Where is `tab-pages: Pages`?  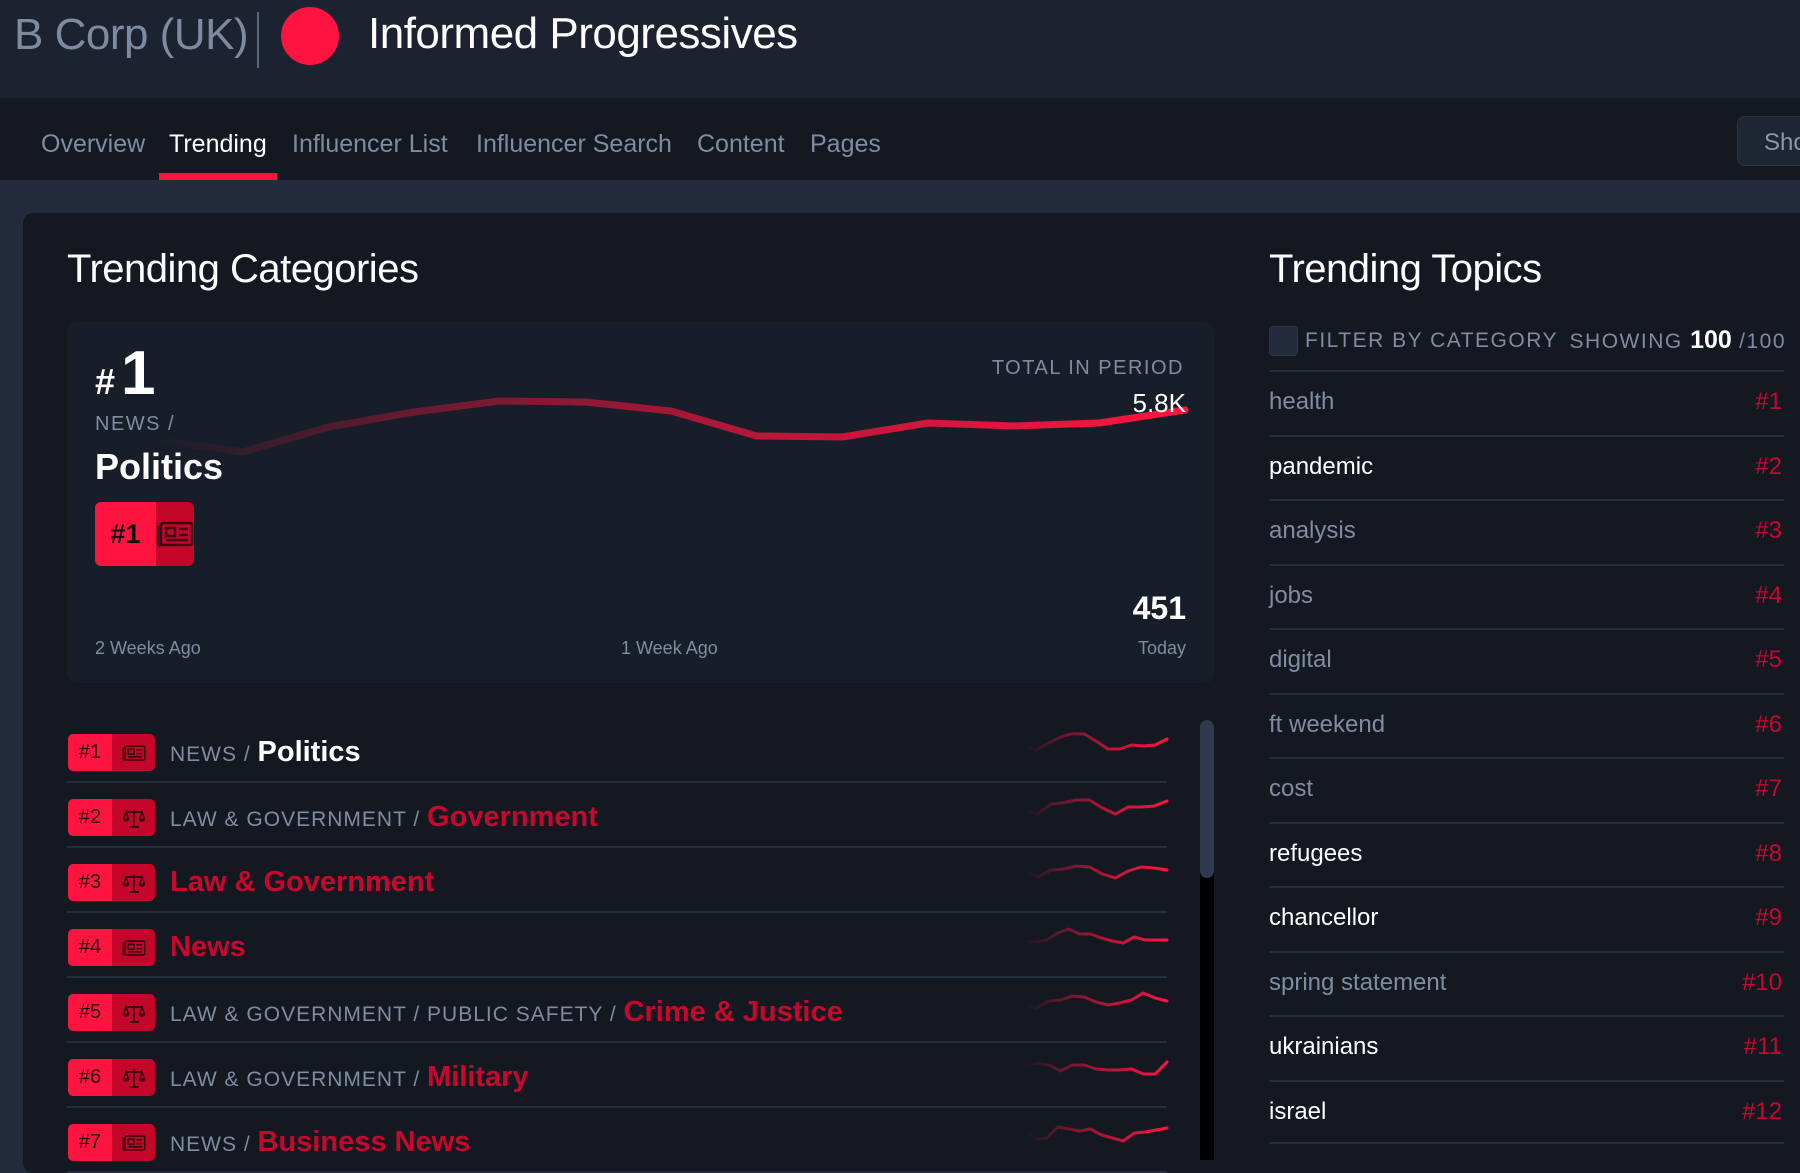 tab-pages: Pages is located at coordinates (845, 155).